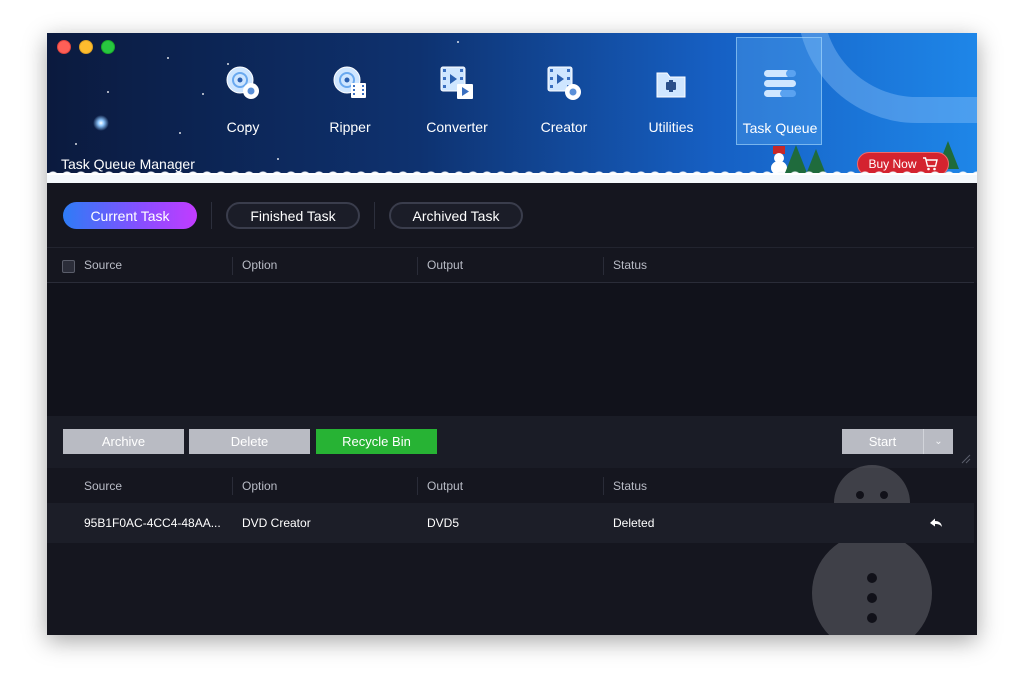  I want to click on nav-utilities: Utilities, so click(671, 91).